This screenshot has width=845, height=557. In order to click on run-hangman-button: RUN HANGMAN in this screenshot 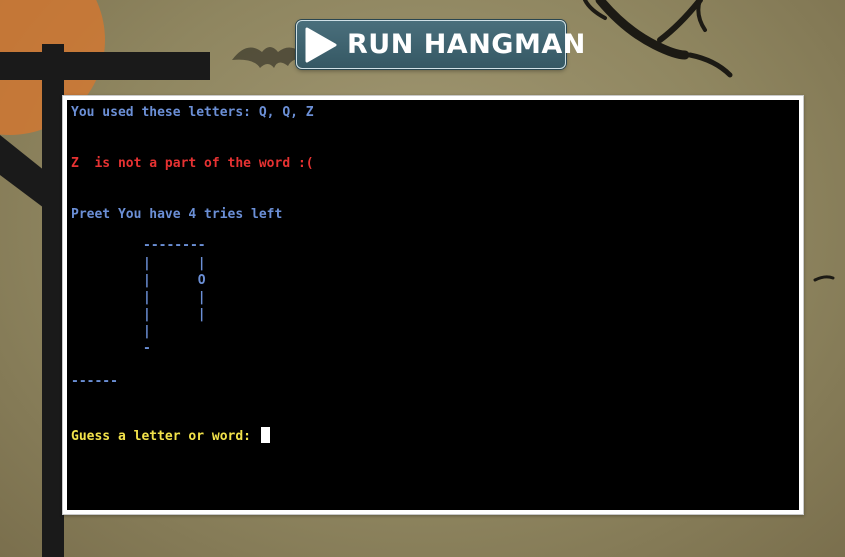, I will do `click(440, 44)`.